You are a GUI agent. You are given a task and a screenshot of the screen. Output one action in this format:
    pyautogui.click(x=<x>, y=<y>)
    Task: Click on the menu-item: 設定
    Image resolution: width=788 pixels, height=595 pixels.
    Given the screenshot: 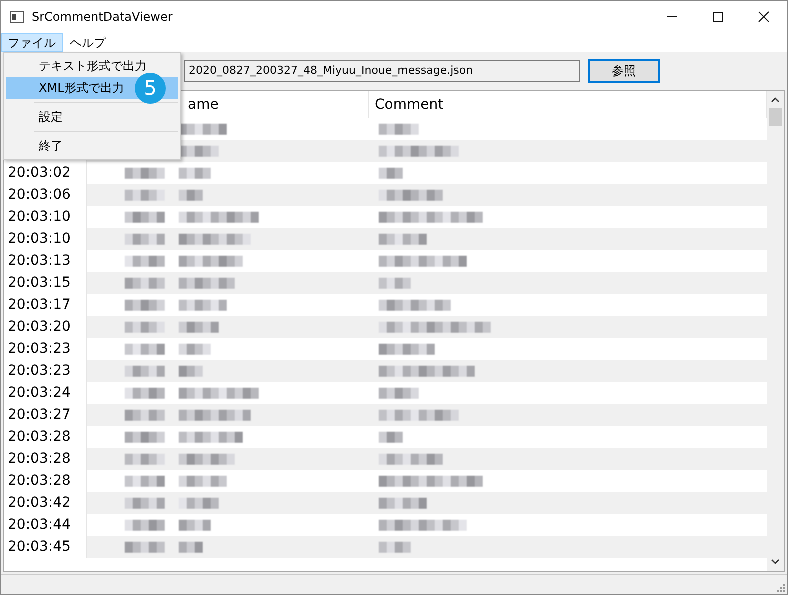 What is the action you would take?
    pyautogui.click(x=92, y=117)
    